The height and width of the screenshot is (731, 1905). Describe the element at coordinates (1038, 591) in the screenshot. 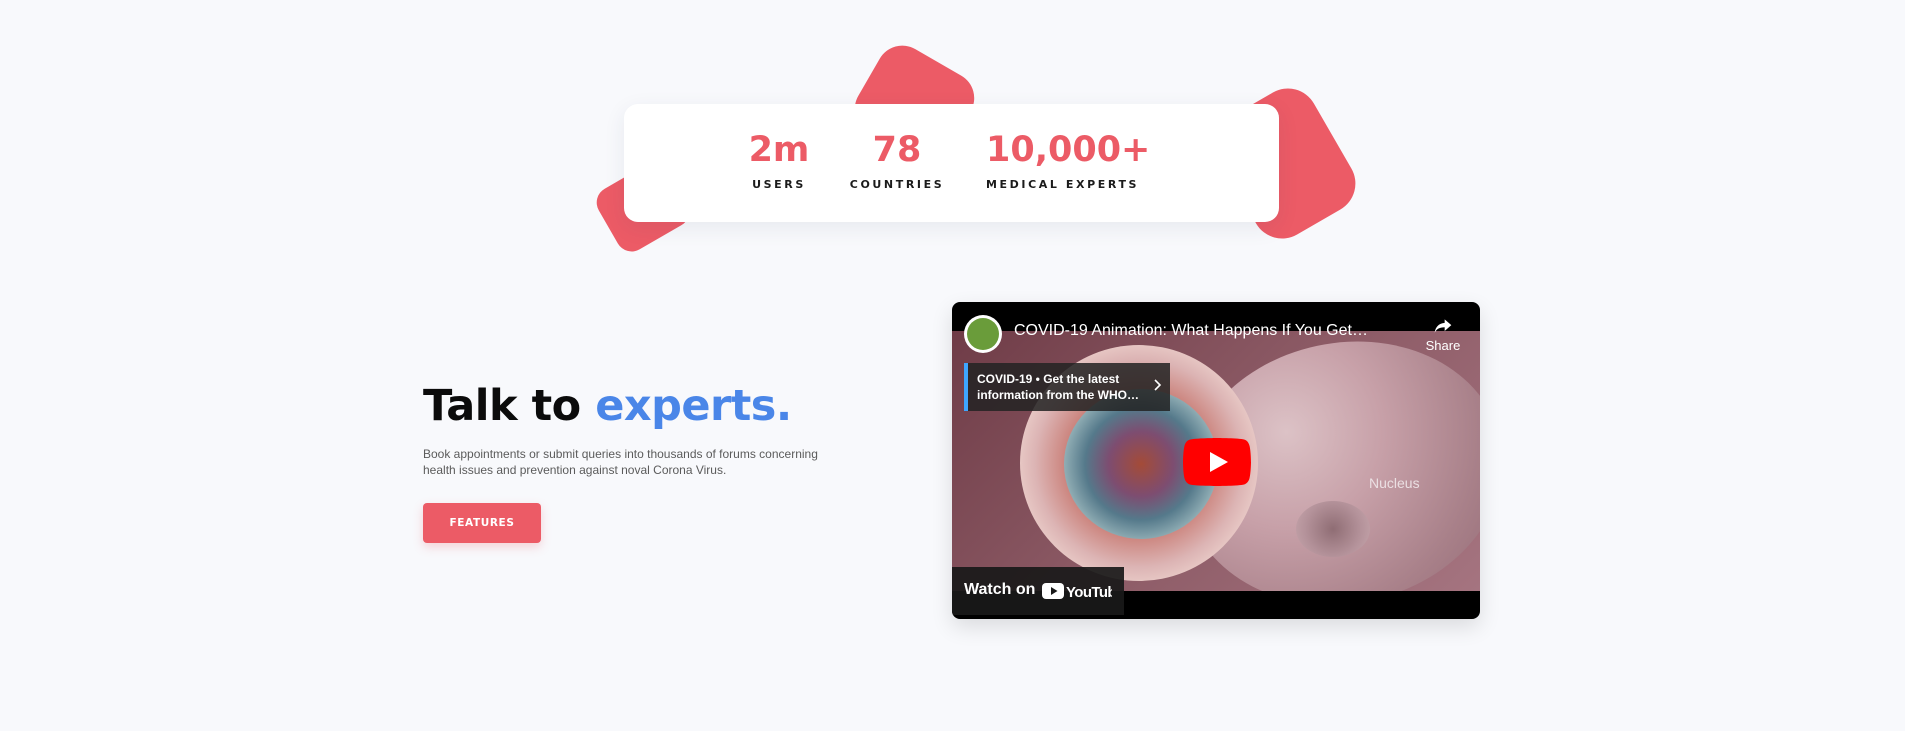

I see `watch-on-youtube-link: Watch on YouTube` at that location.